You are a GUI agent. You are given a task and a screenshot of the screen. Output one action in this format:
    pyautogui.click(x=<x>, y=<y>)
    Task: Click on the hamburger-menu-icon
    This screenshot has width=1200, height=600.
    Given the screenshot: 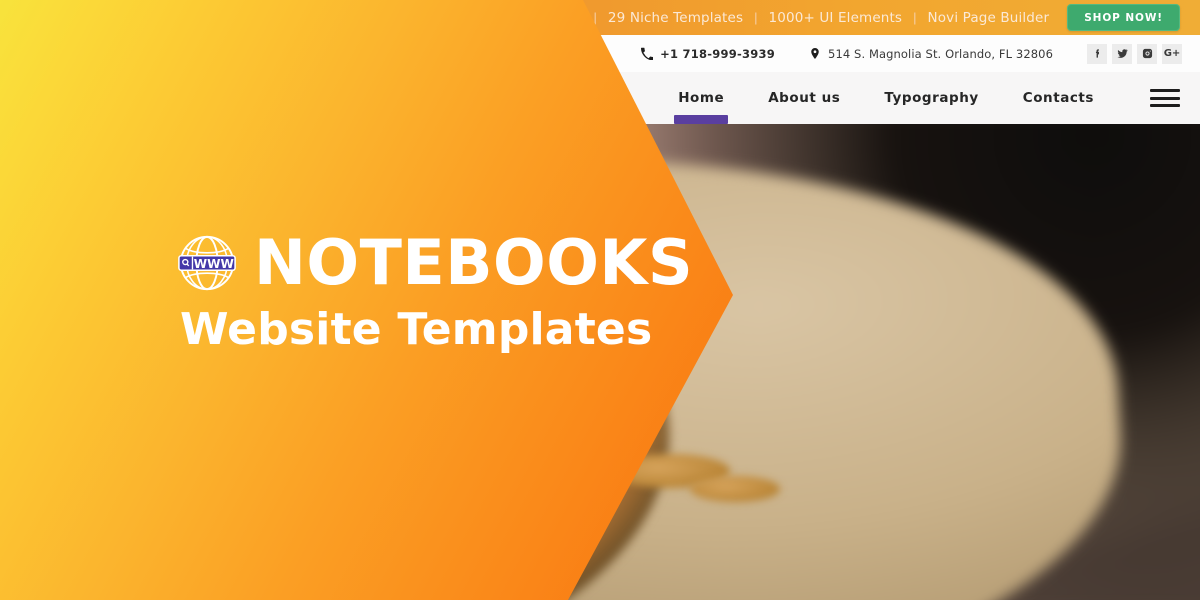 What is the action you would take?
    pyautogui.click(x=1165, y=98)
    